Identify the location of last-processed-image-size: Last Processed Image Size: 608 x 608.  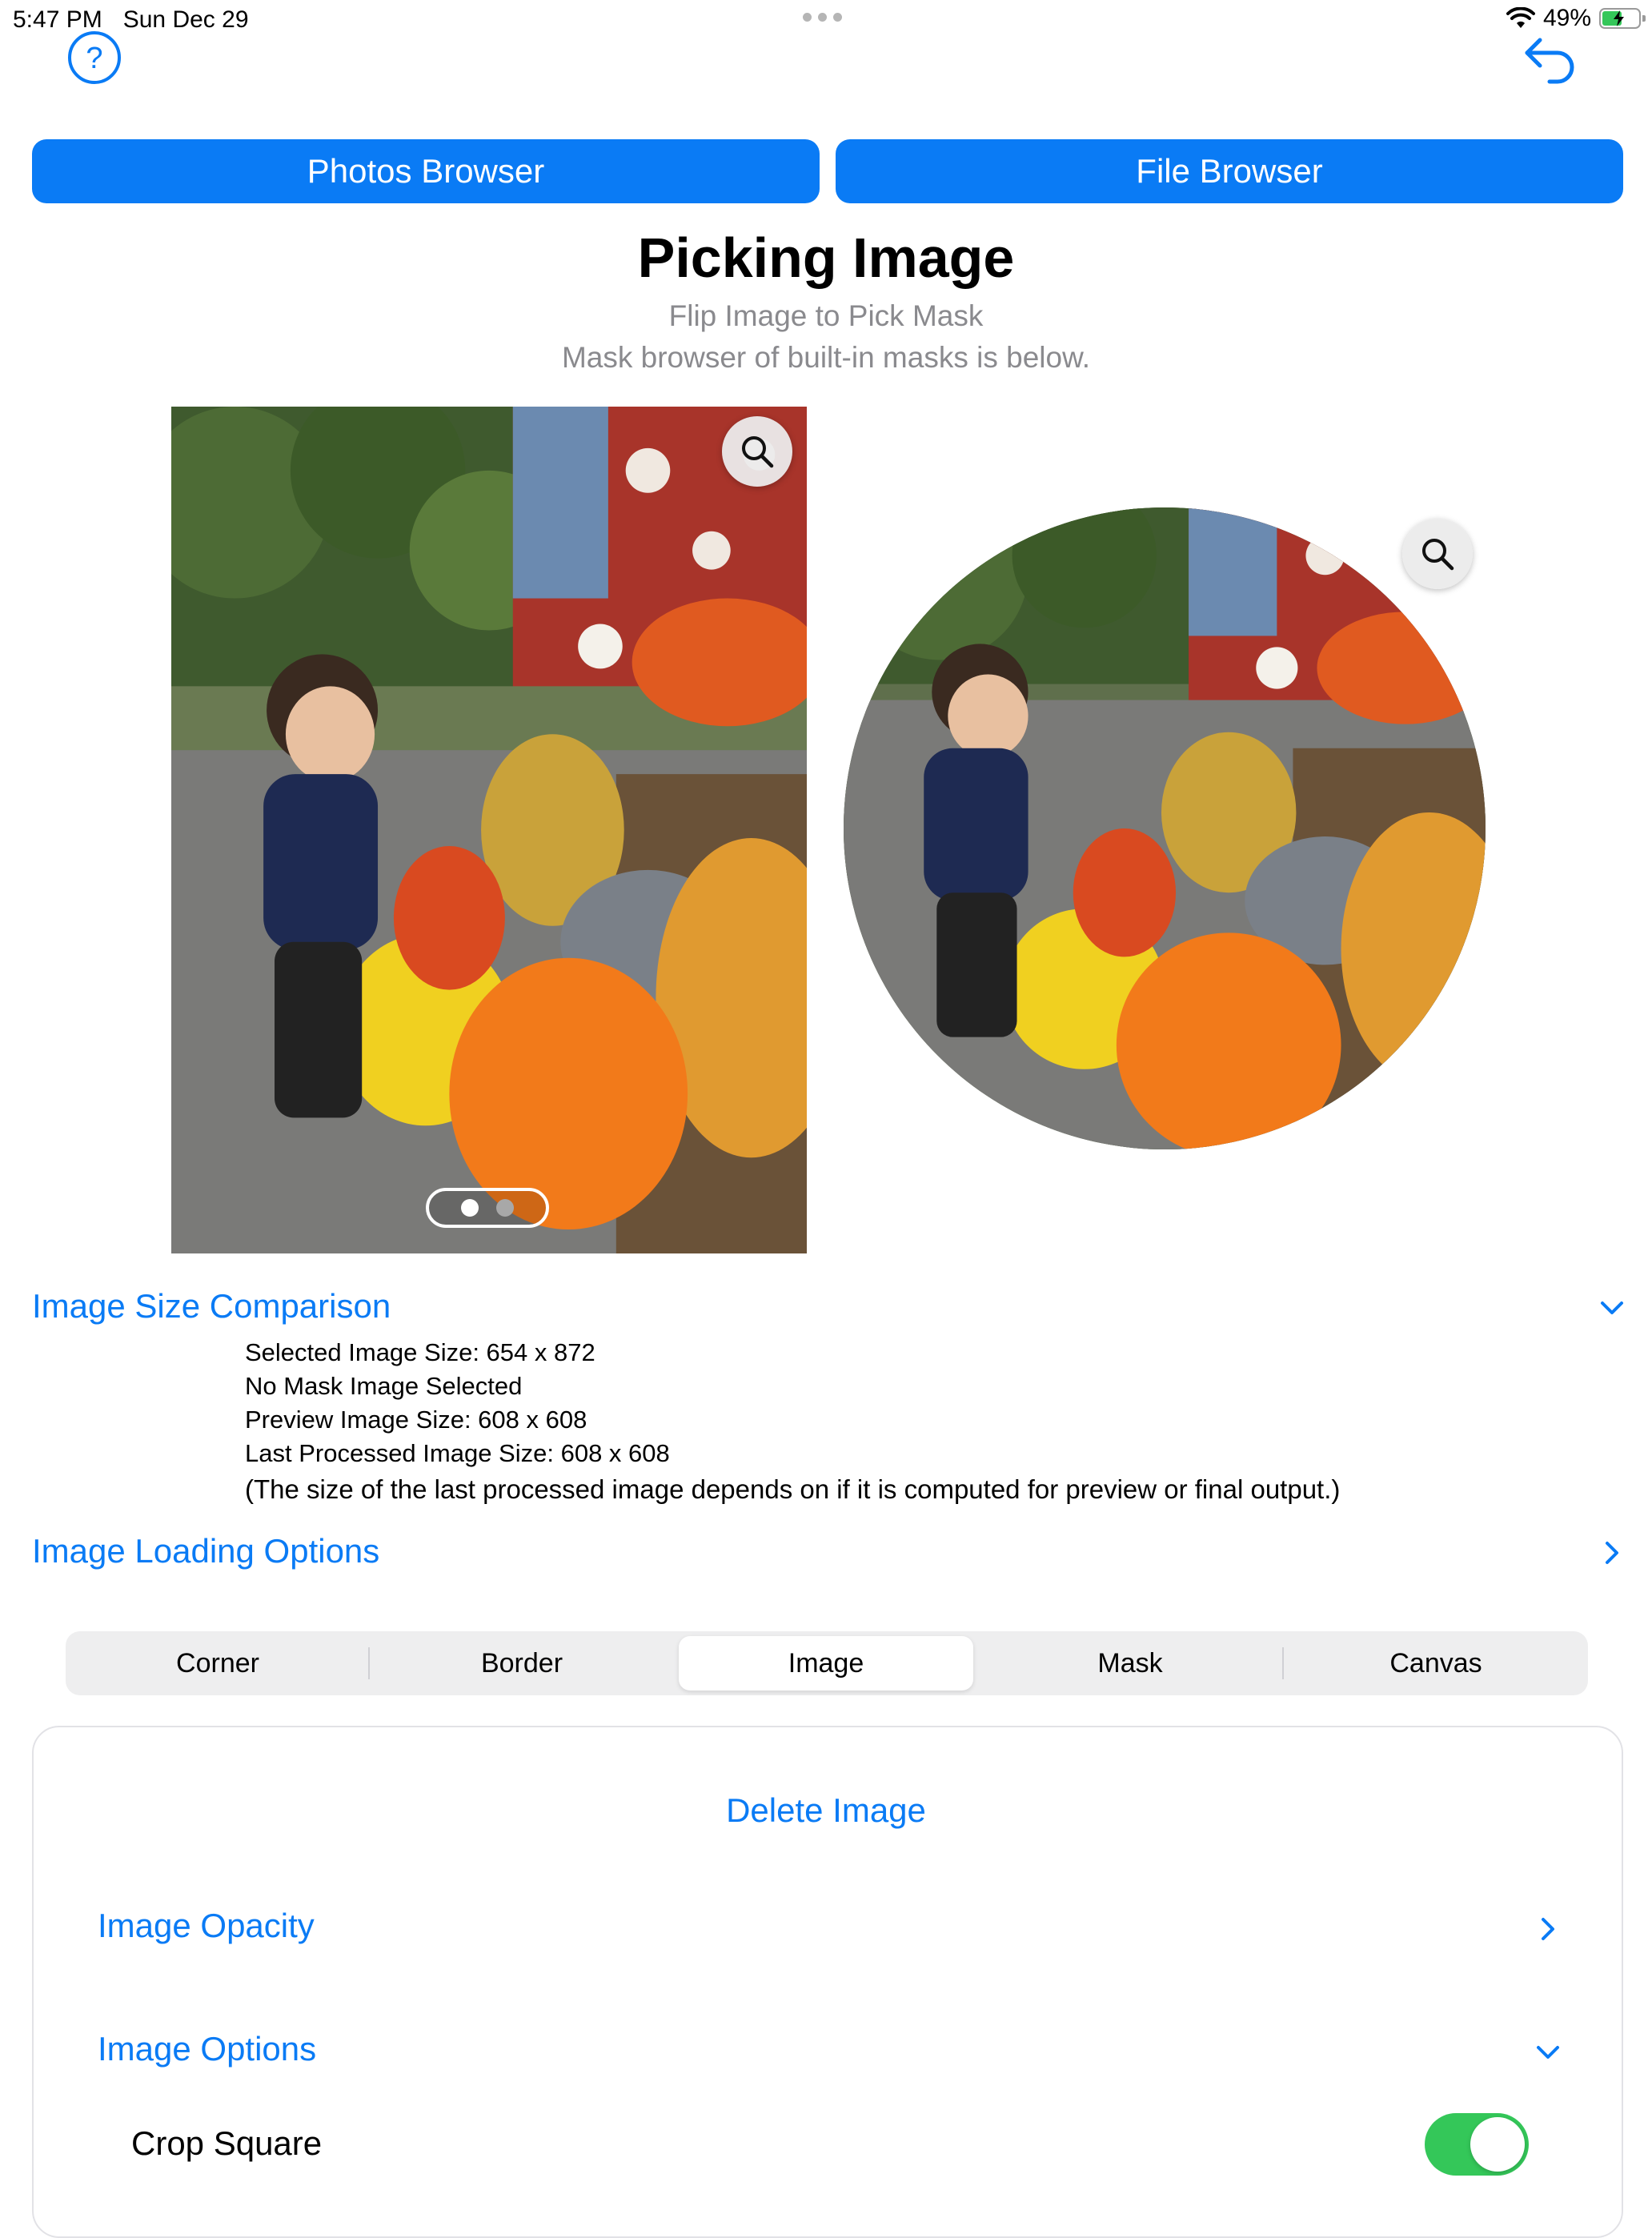
(457, 1453).